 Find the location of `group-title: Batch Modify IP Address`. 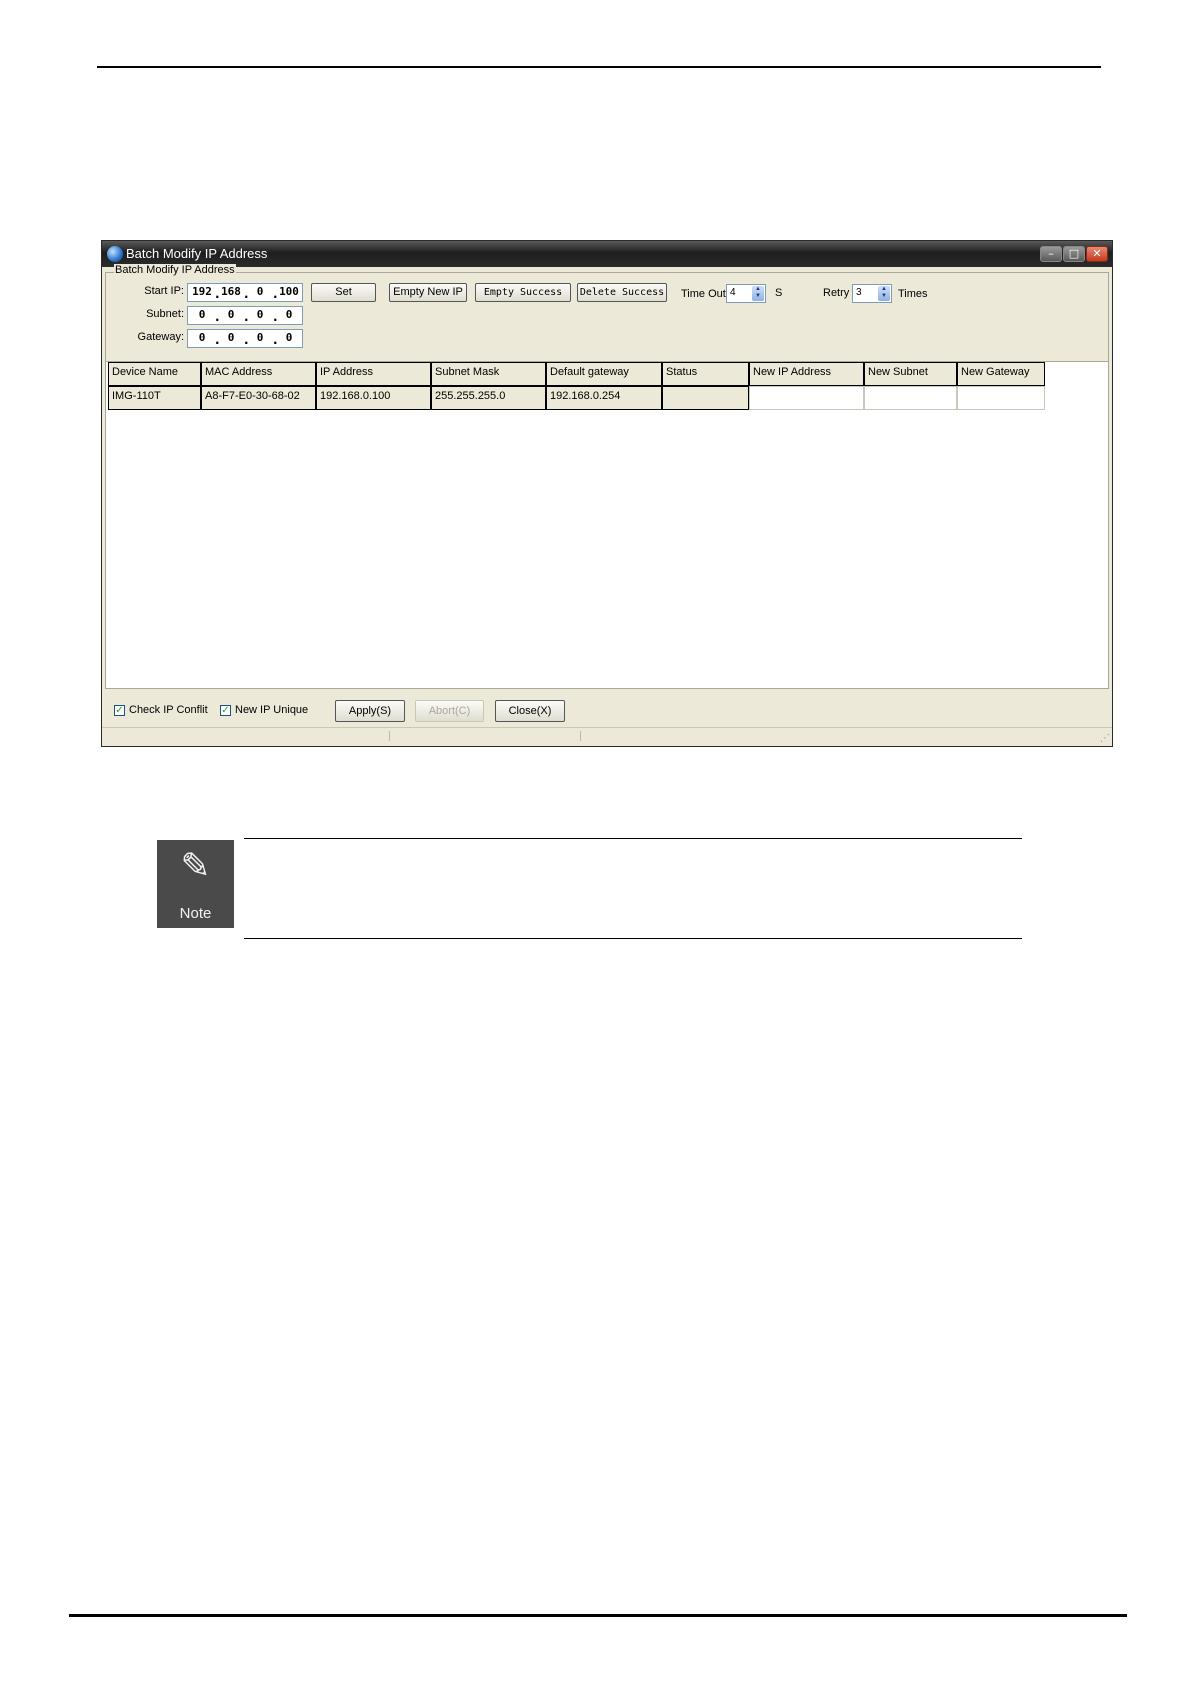

group-title: Batch Modify IP Address is located at coordinates (175, 270).